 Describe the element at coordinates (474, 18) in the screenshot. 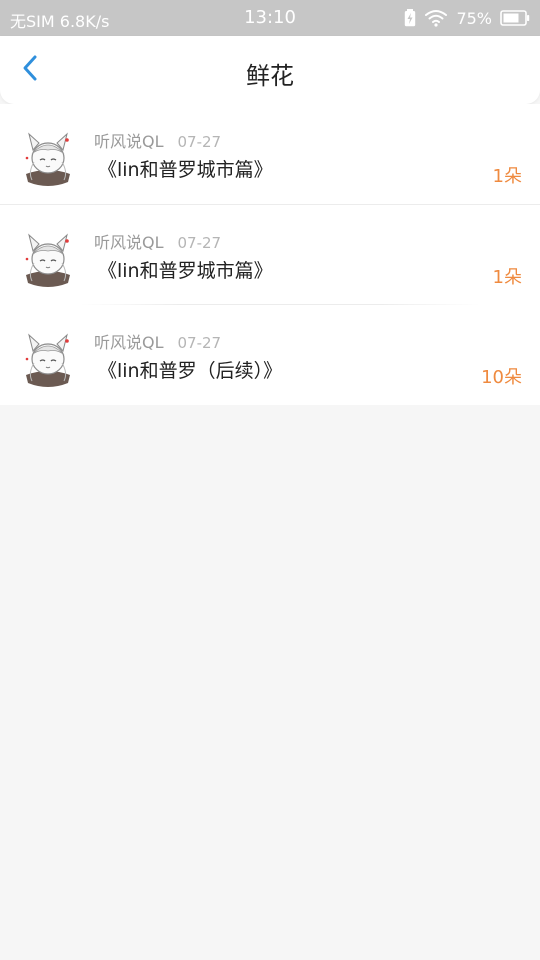

I see `battery-percent: 75%` at that location.